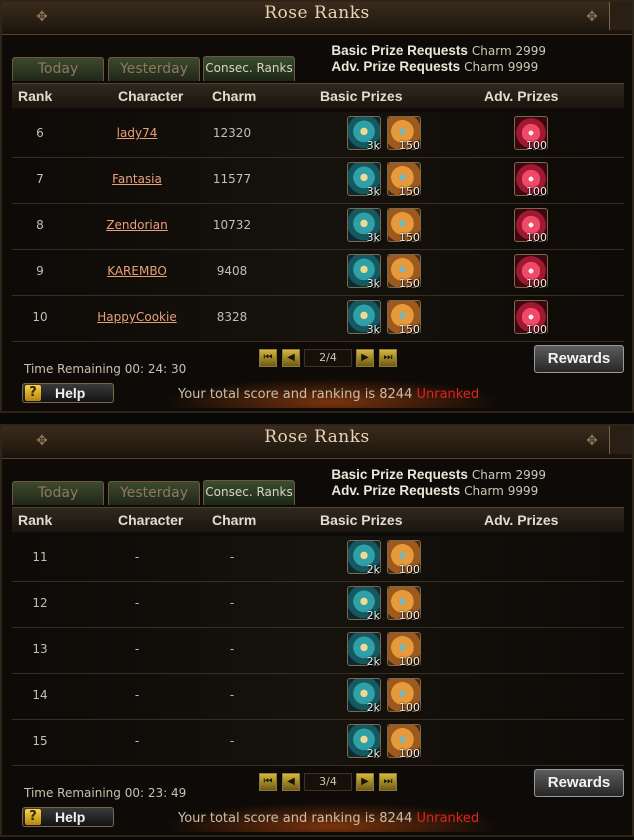 Image resolution: width=634 pixels, height=840 pixels. What do you see at coordinates (137, 225) in the screenshot?
I see `character-link: Zendorian` at bounding box center [137, 225].